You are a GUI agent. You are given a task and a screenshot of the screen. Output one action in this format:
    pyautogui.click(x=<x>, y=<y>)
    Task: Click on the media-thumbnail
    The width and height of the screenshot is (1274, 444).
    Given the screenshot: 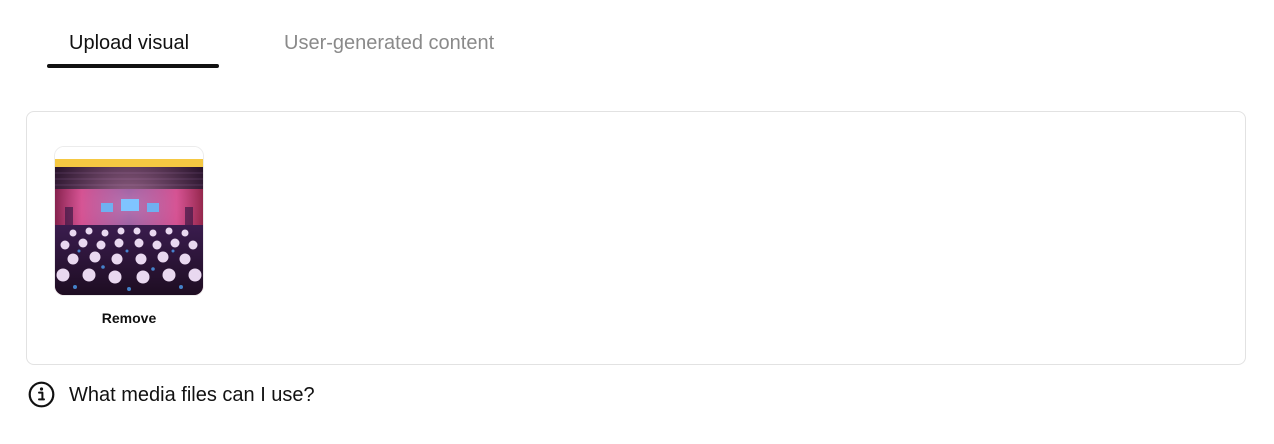 What is the action you would take?
    pyautogui.click(x=129, y=221)
    